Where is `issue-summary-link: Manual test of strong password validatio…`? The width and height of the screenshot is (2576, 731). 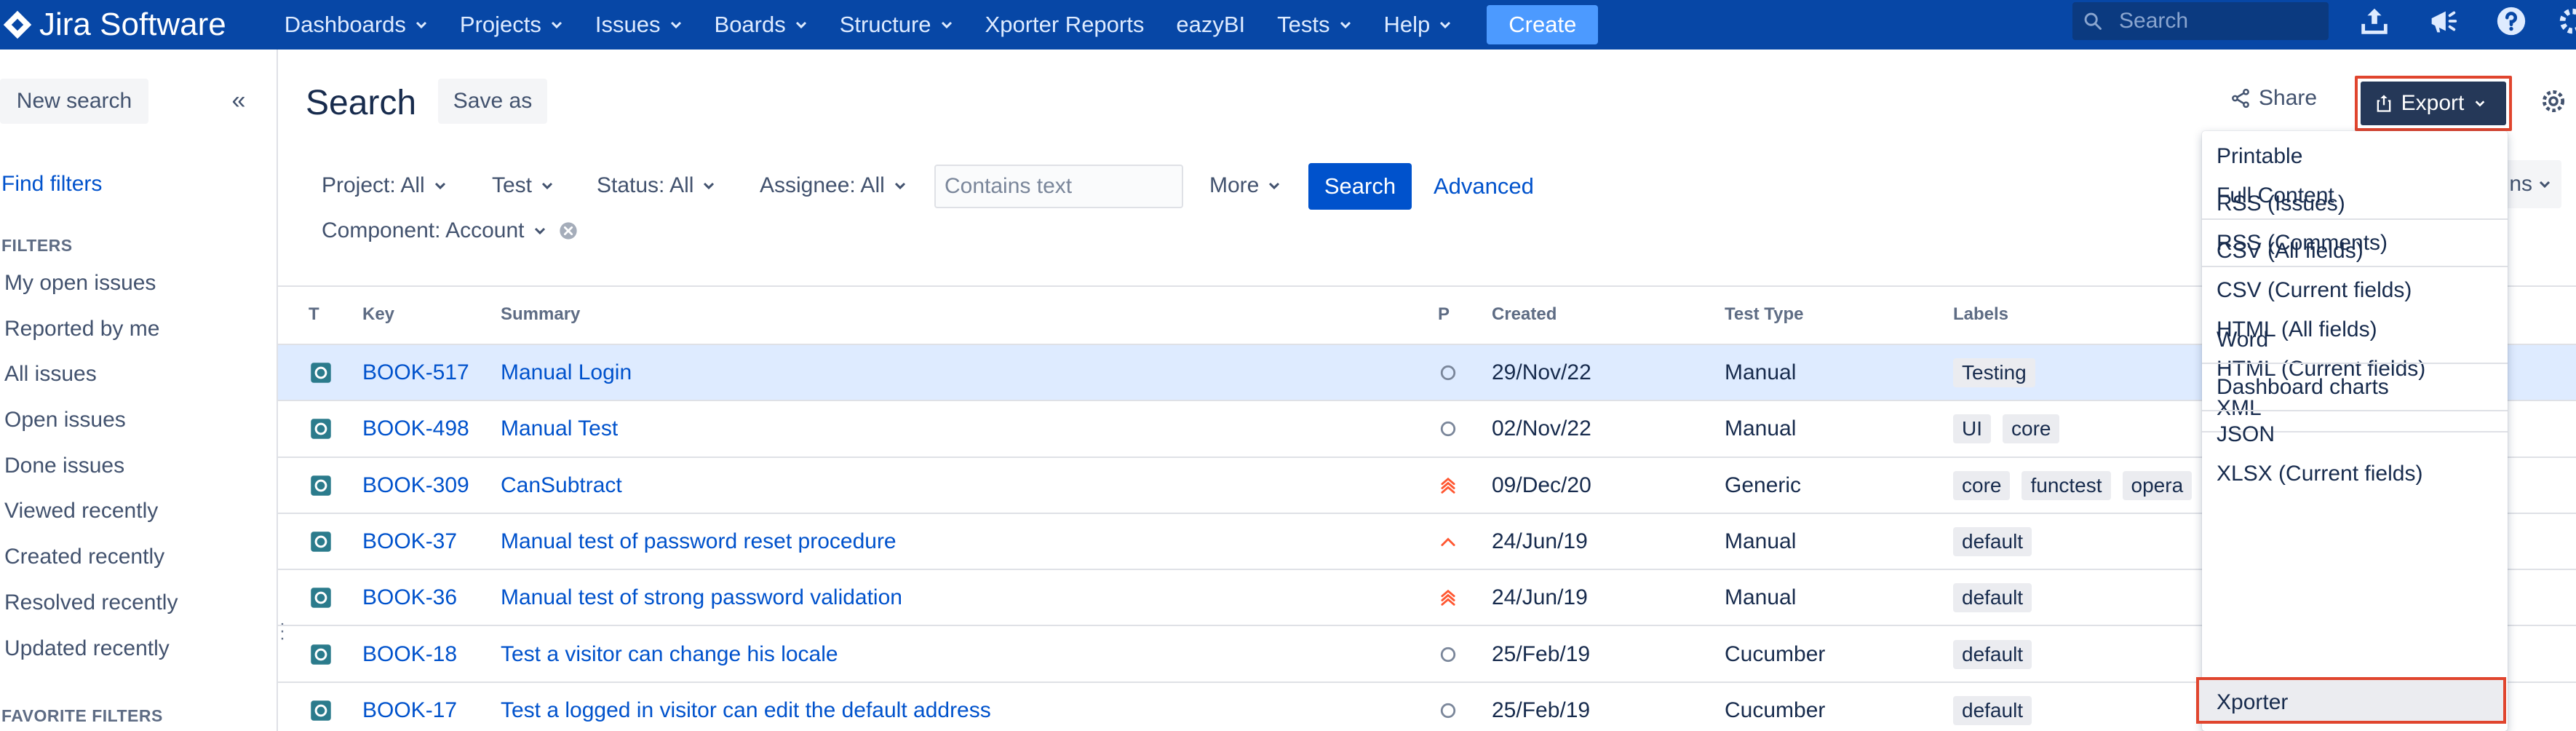
issue-summary-link: Manual test of strong password validatio… is located at coordinates (701, 597).